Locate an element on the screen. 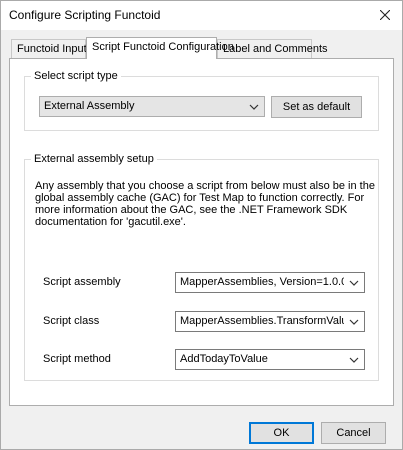  script-class-label: Script class is located at coordinates (71, 321).